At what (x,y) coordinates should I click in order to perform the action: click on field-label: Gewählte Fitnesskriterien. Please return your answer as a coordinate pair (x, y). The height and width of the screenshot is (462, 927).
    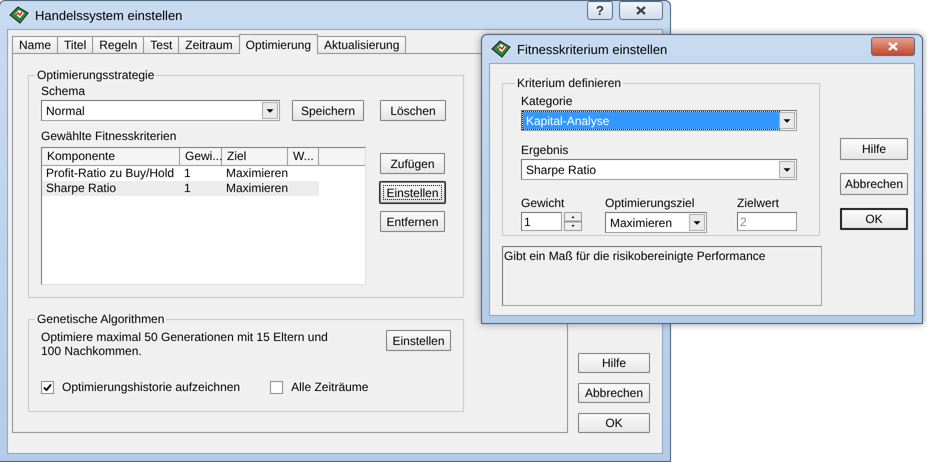
    Looking at the image, I should click on (109, 136).